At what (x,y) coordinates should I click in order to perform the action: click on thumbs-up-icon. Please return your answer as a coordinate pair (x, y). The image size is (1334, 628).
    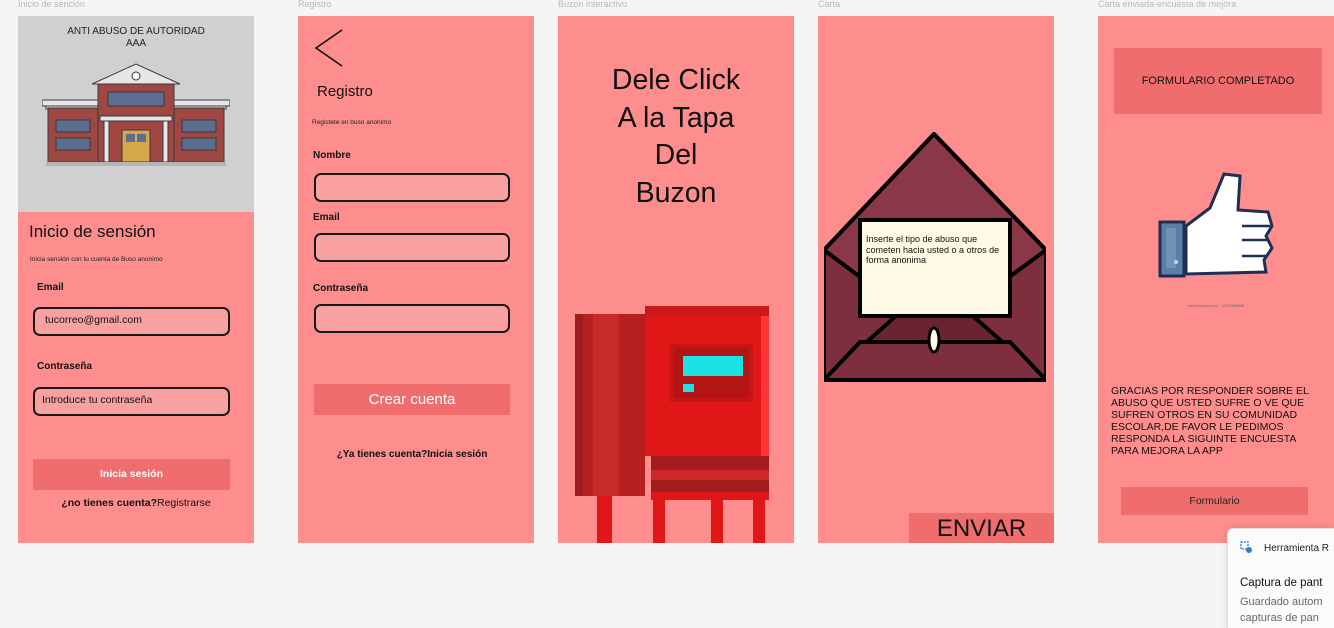
    Looking at the image, I should click on (1216, 225).